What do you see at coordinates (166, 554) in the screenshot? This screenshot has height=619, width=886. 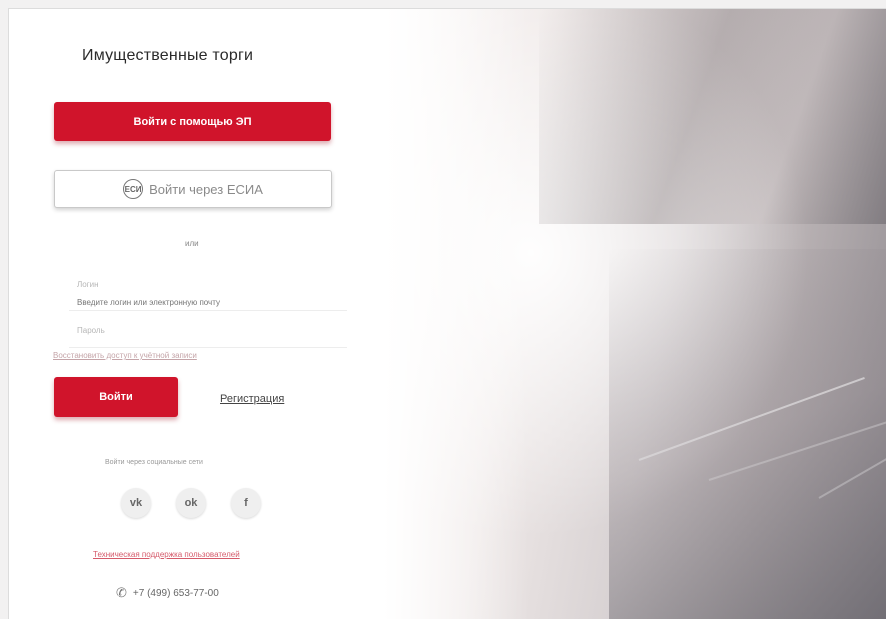 I see `support-link: Техническая поддержка пользователей` at bounding box center [166, 554].